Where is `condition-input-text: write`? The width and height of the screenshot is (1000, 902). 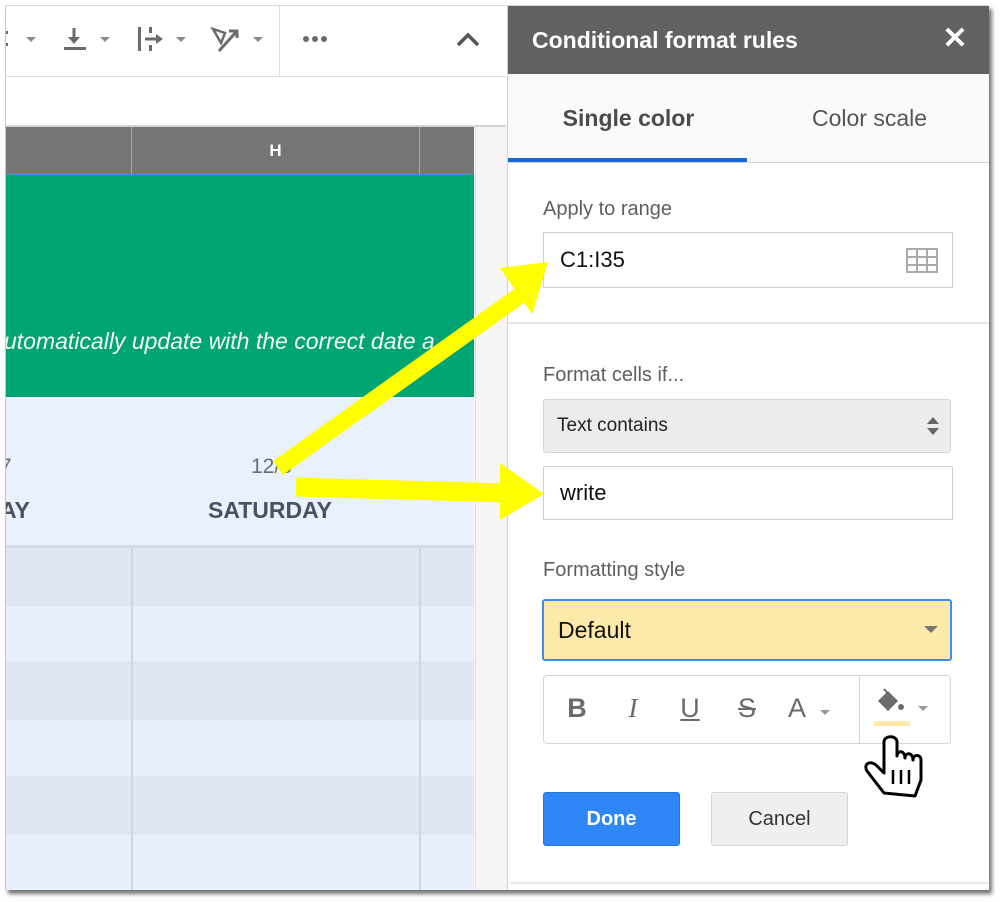
condition-input-text: write is located at coordinates (583, 492).